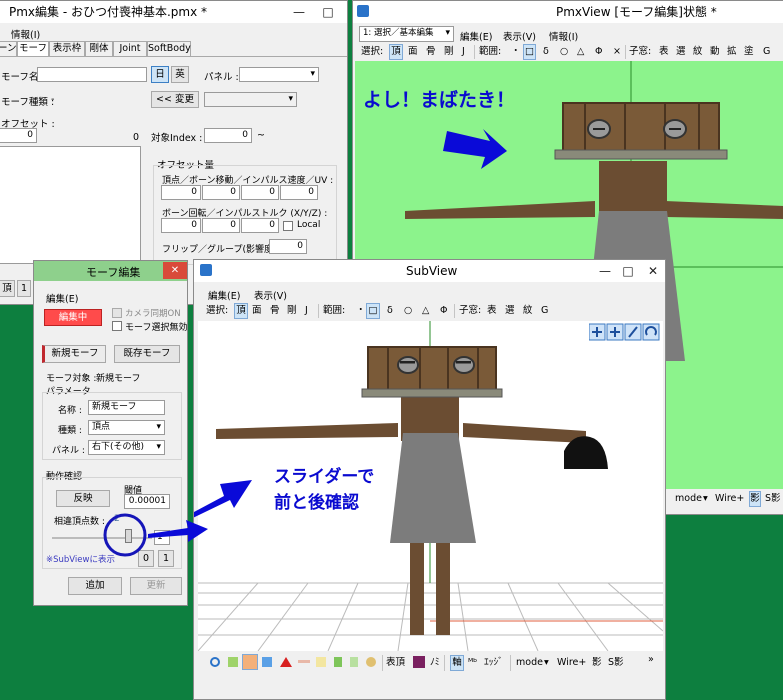  I want to click on sv-sub-table: 表, so click(492, 311).